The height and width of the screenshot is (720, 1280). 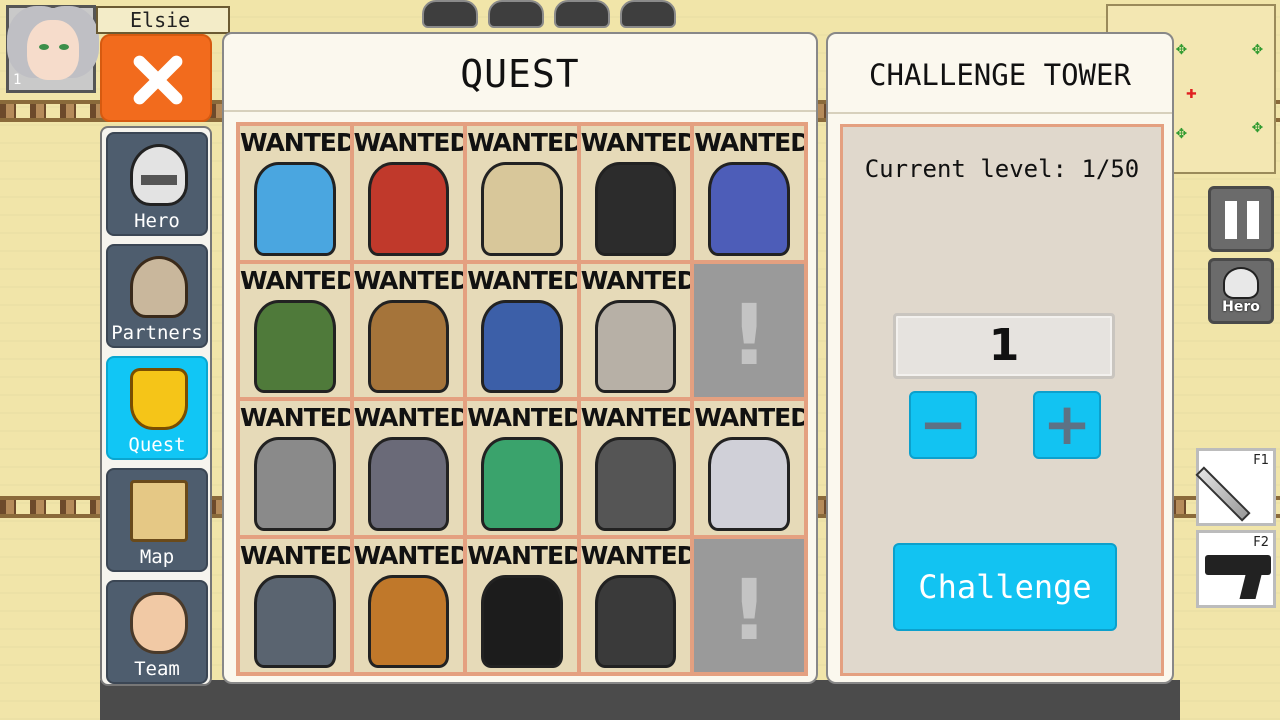 I want to click on page-title: QUEST, so click(x=520, y=74).